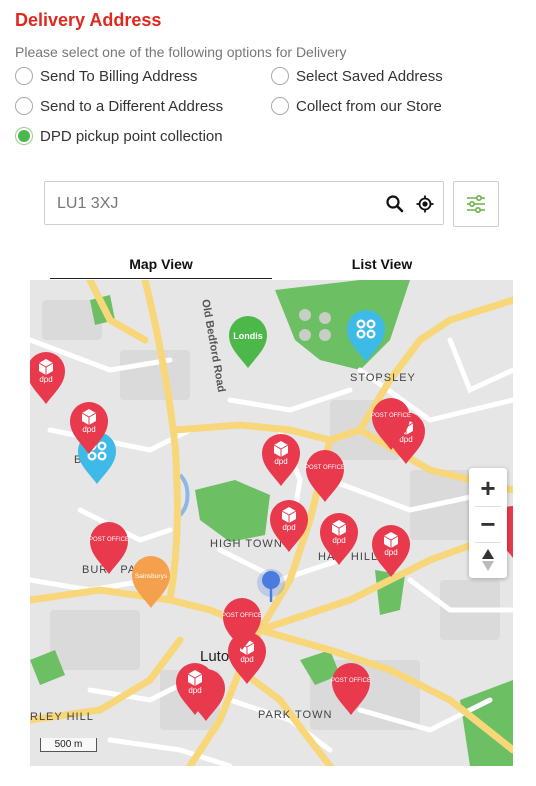 This screenshot has width=536, height=786. I want to click on filter-button, so click(476, 204).